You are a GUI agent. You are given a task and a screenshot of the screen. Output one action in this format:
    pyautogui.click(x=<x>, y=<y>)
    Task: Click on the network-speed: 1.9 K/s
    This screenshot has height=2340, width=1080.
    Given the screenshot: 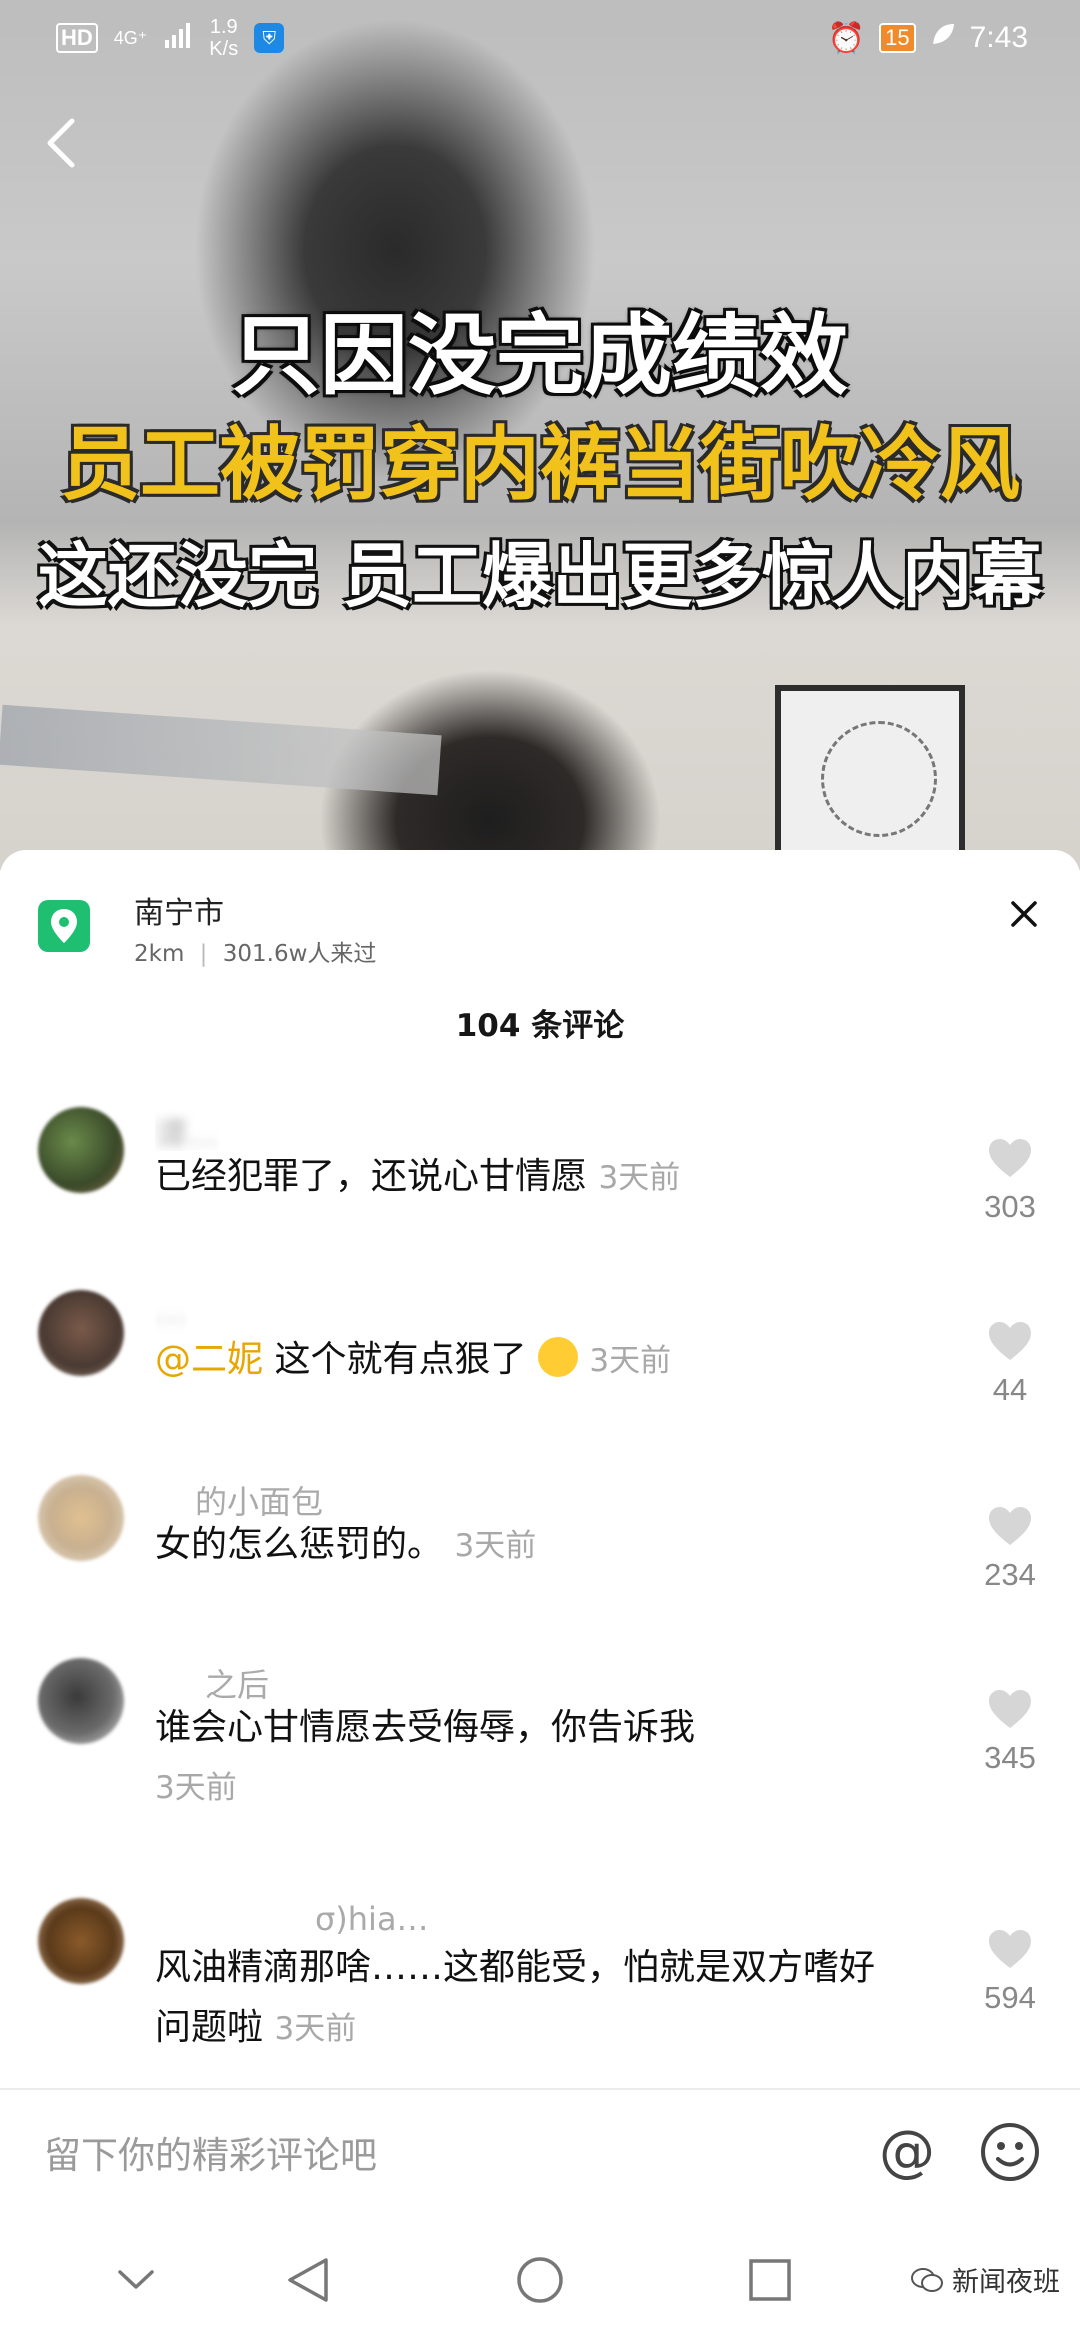 What is the action you would take?
    pyautogui.click(x=223, y=38)
    